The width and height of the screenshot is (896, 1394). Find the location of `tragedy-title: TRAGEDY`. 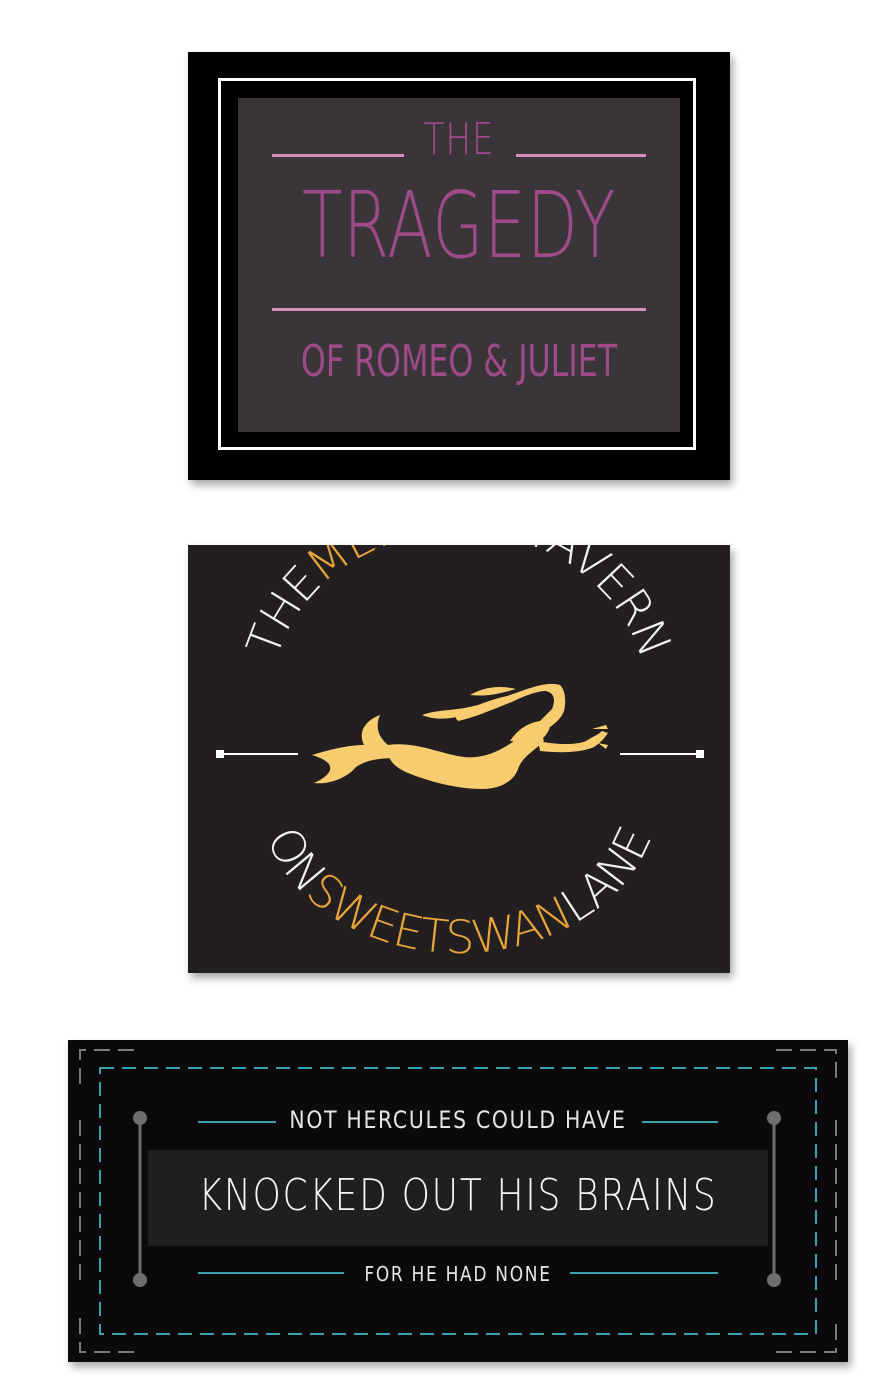

tragedy-title: TRAGEDY is located at coordinates (459, 225).